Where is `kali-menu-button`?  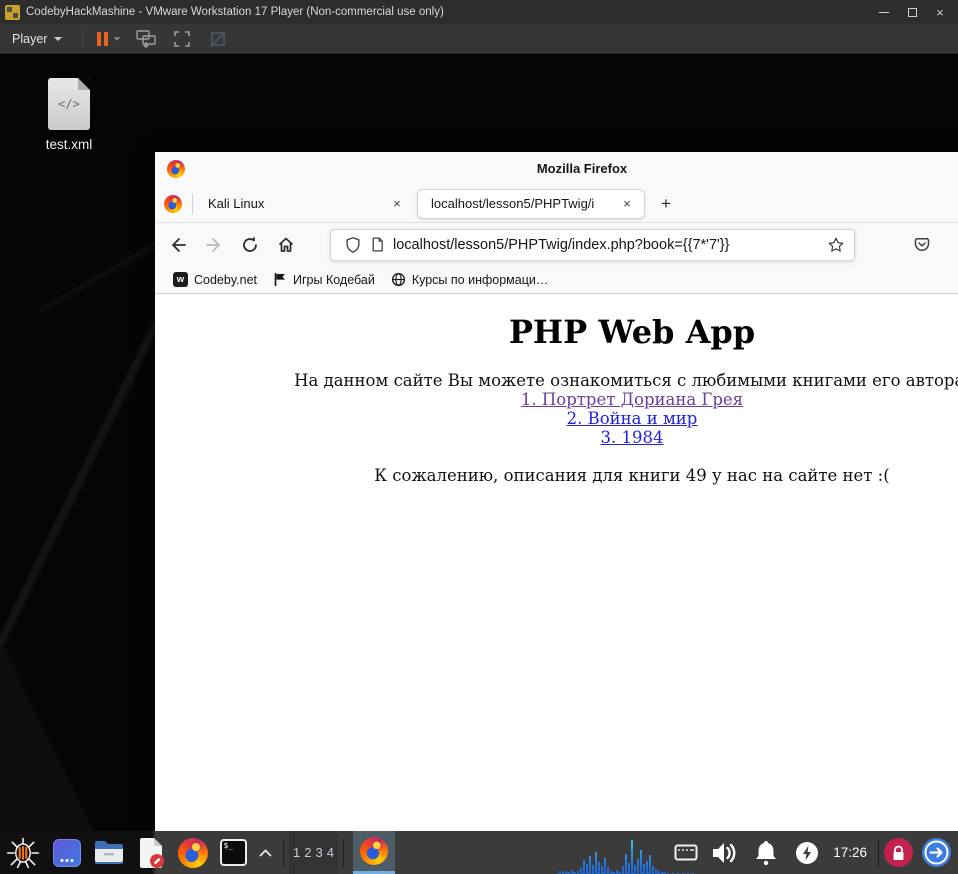
kali-menu-button is located at coordinates (23, 852).